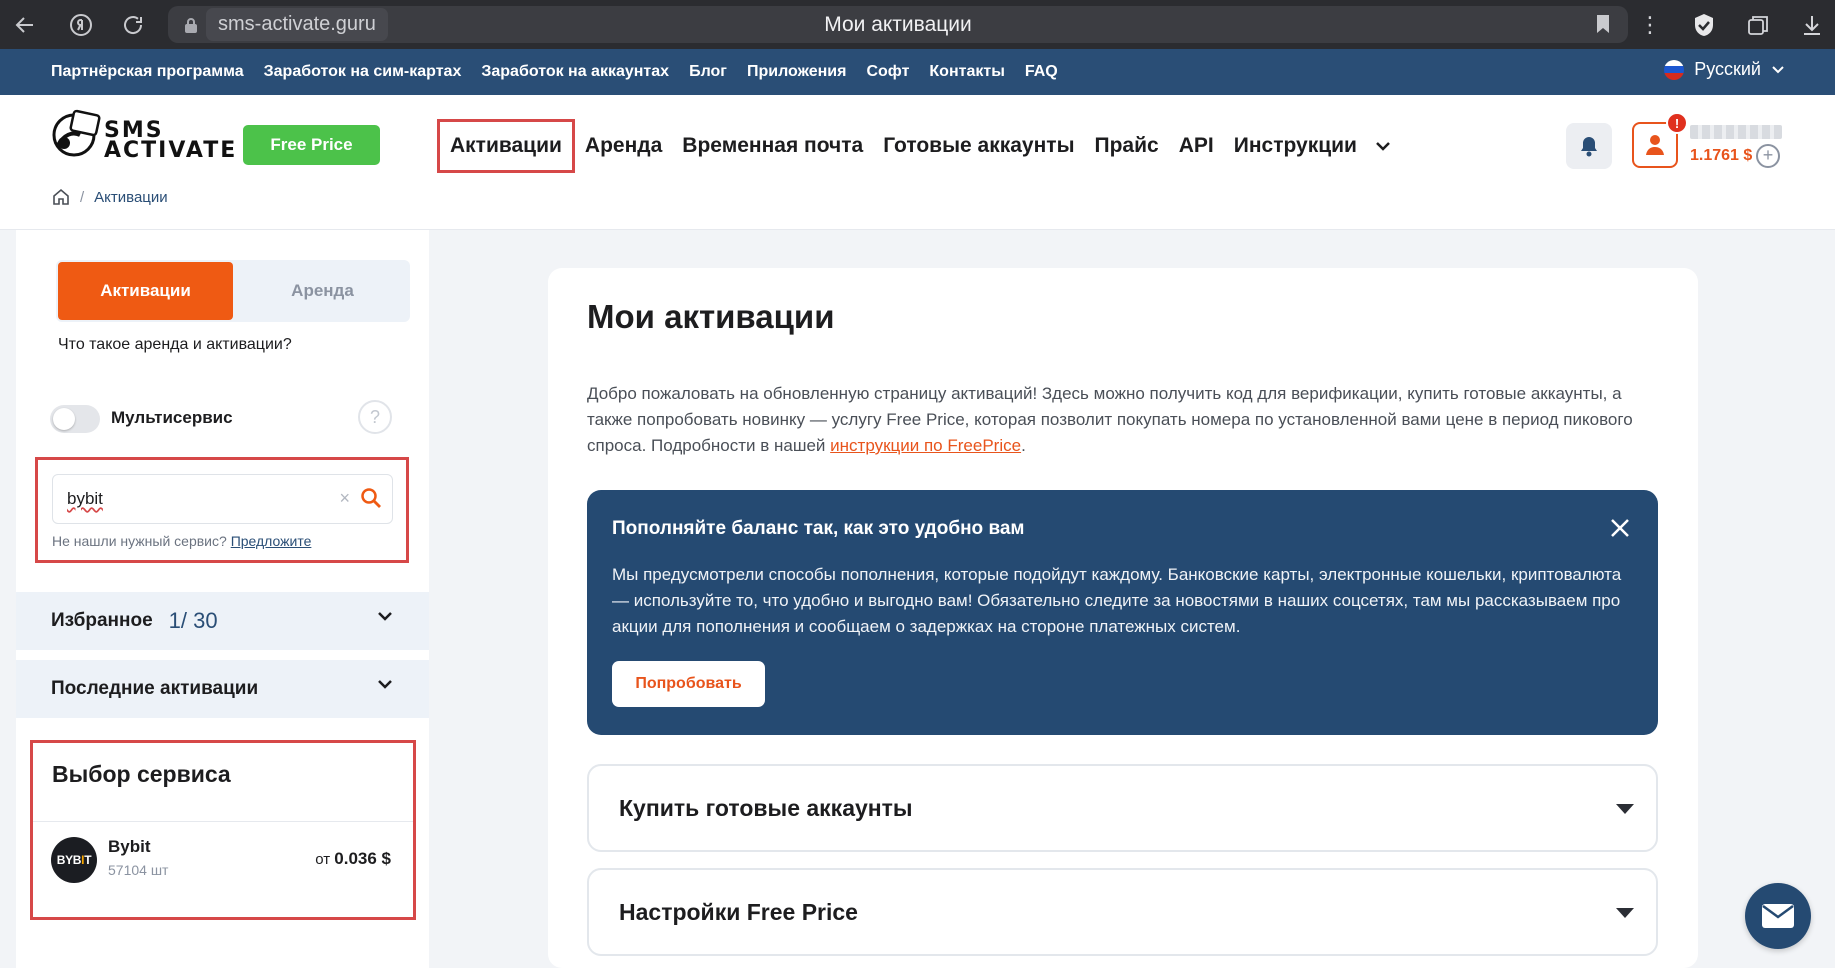 Image resolution: width=1835 pixels, height=968 pixels. What do you see at coordinates (223, 821) in the screenshot?
I see `divider` at bounding box center [223, 821].